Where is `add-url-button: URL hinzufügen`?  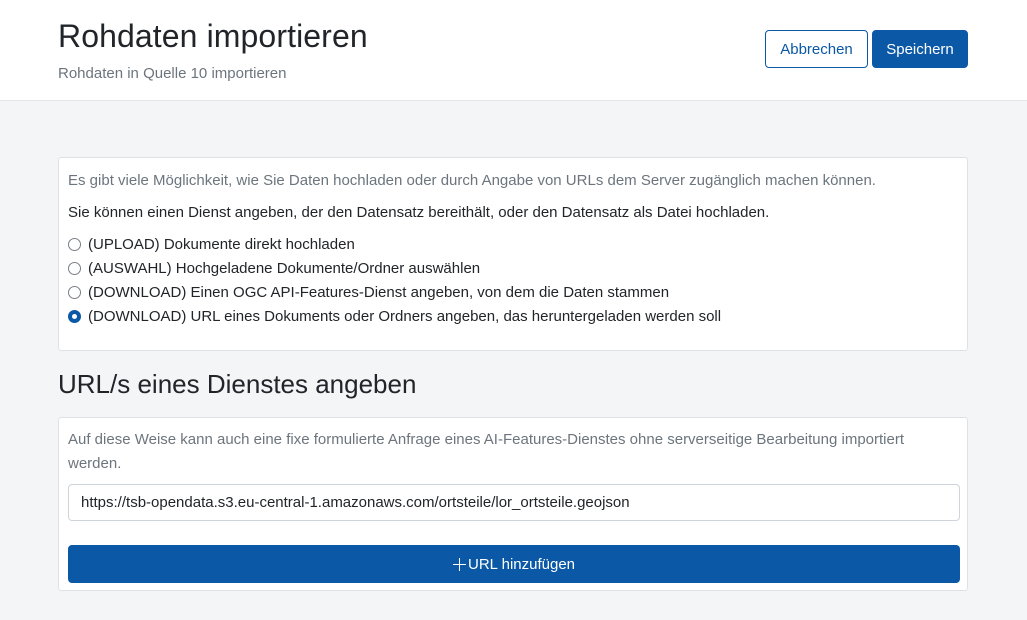 add-url-button: URL hinzufügen is located at coordinates (514, 564).